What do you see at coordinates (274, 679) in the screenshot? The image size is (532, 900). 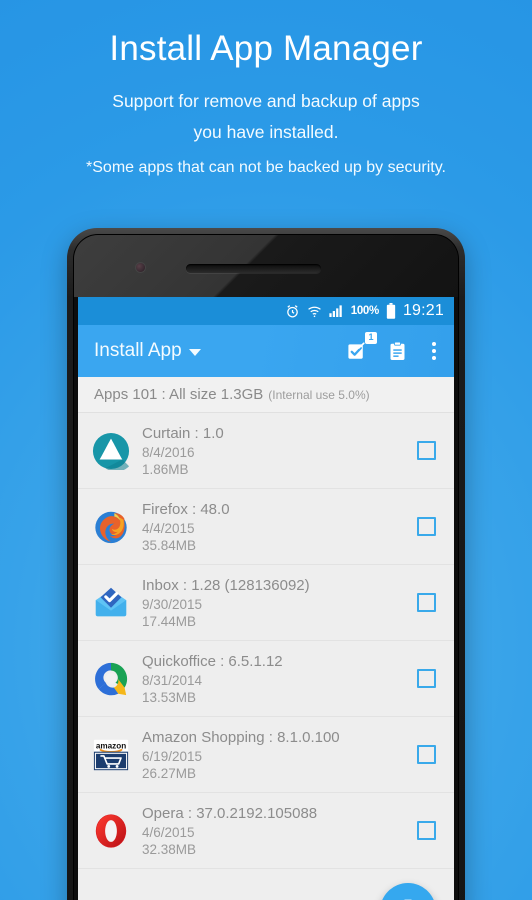 I see `row-text-block: Quickoffice : 6.5.1.12 8/31/2014 13.53MB` at bounding box center [274, 679].